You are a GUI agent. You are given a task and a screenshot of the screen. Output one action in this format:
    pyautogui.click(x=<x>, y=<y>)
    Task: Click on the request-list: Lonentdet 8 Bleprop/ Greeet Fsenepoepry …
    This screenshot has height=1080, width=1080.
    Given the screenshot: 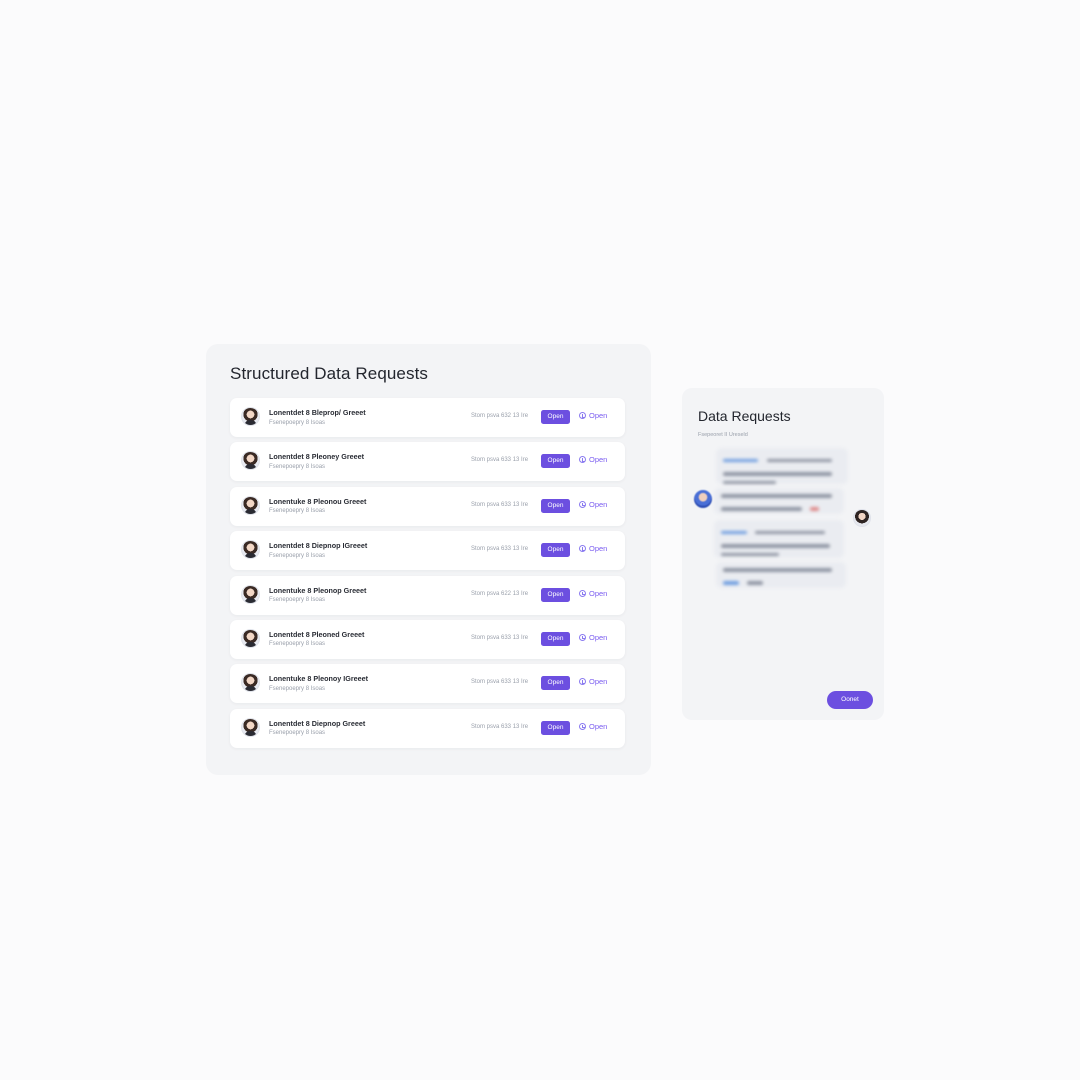 What is the action you would take?
    pyautogui.click(x=427, y=575)
    